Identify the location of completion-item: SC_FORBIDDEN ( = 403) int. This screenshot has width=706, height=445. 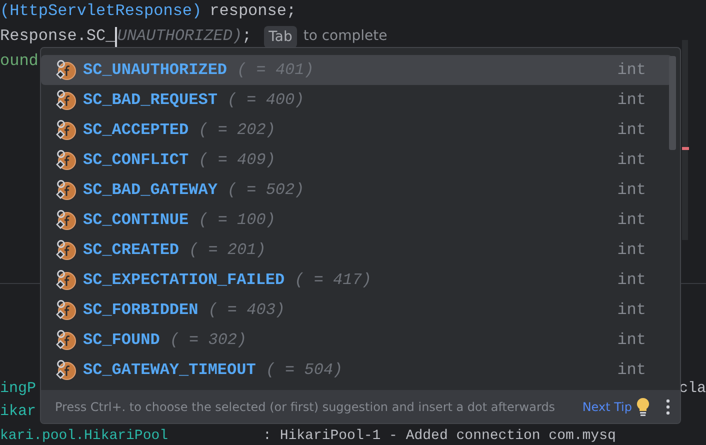
(356, 310).